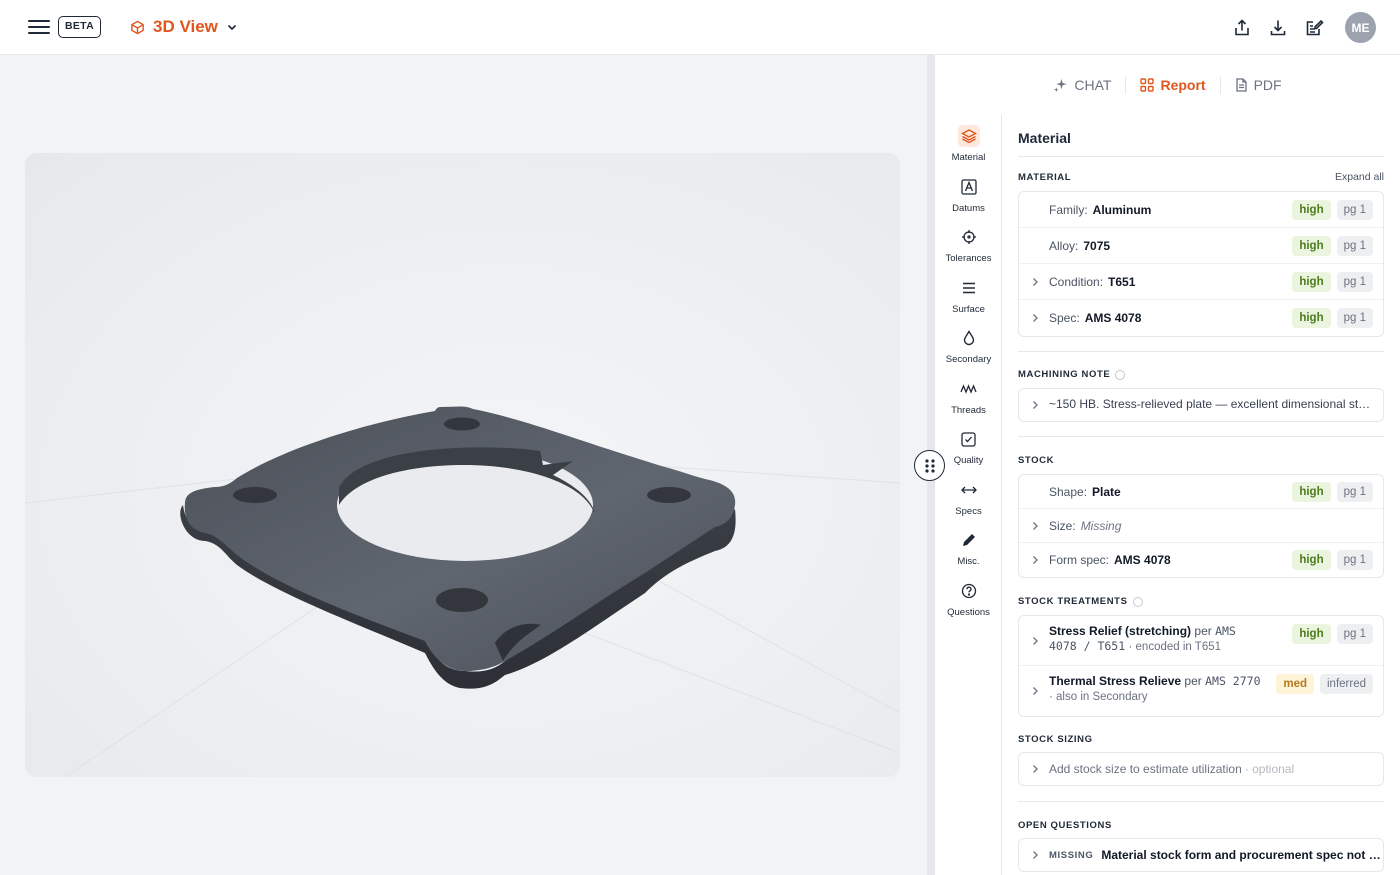  Describe the element at coordinates (1314, 28) in the screenshot. I see `edit-note-icon` at that location.